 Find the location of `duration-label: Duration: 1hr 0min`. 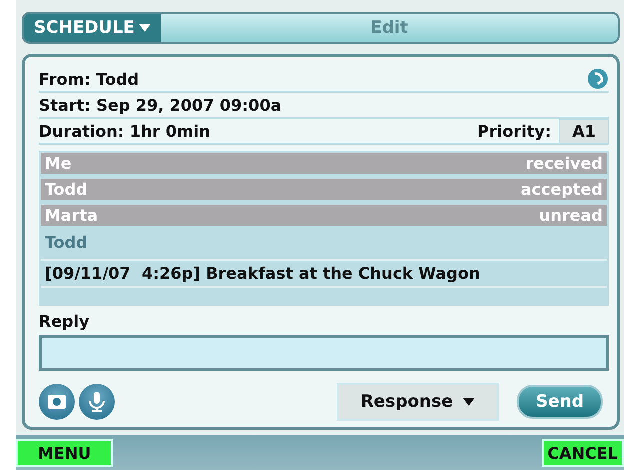

duration-label: Duration: 1hr 0min is located at coordinates (125, 131).